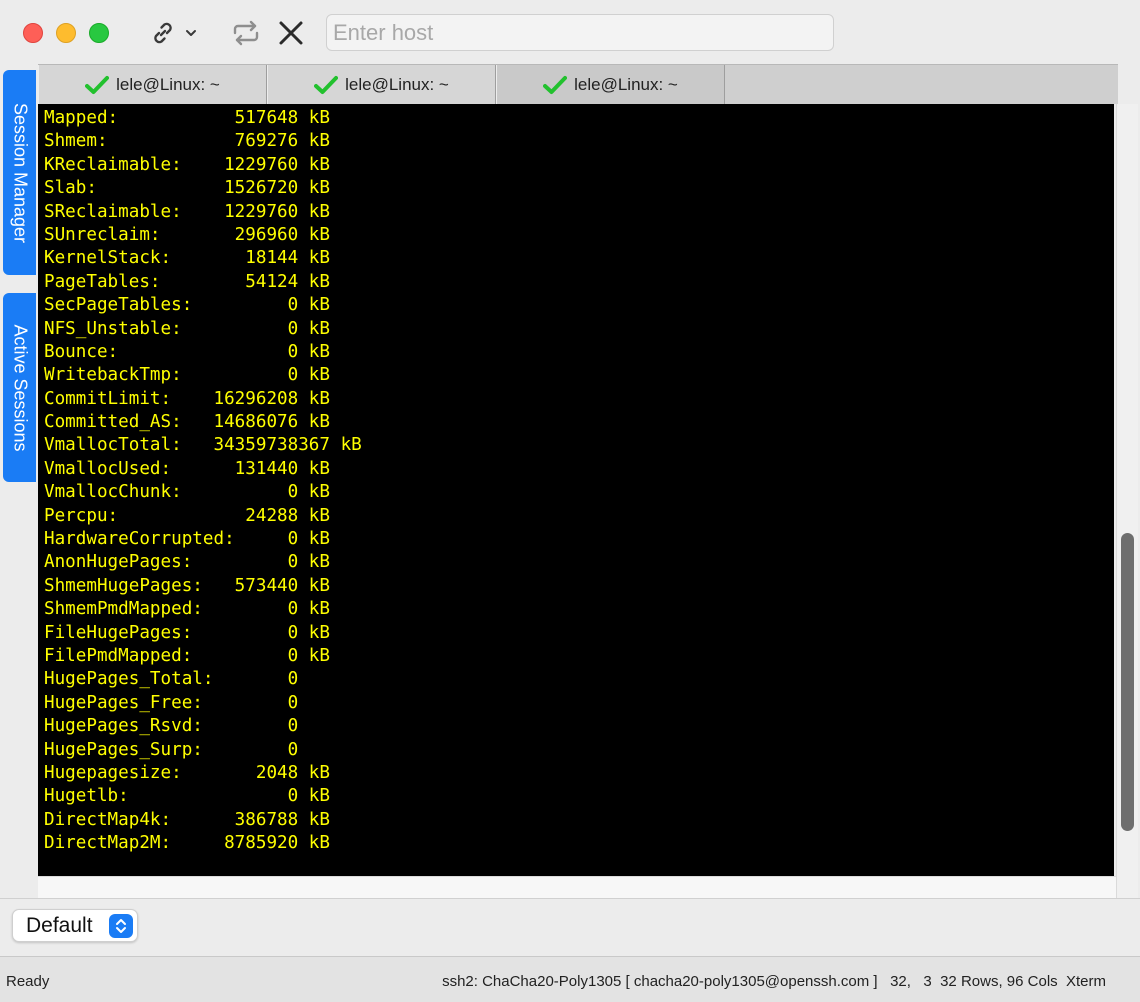 The image size is (1140, 1002). What do you see at coordinates (187, 188) in the screenshot?
I see `terminal-line: Slab: 1526720 kB` at bounding box center [187, 188].